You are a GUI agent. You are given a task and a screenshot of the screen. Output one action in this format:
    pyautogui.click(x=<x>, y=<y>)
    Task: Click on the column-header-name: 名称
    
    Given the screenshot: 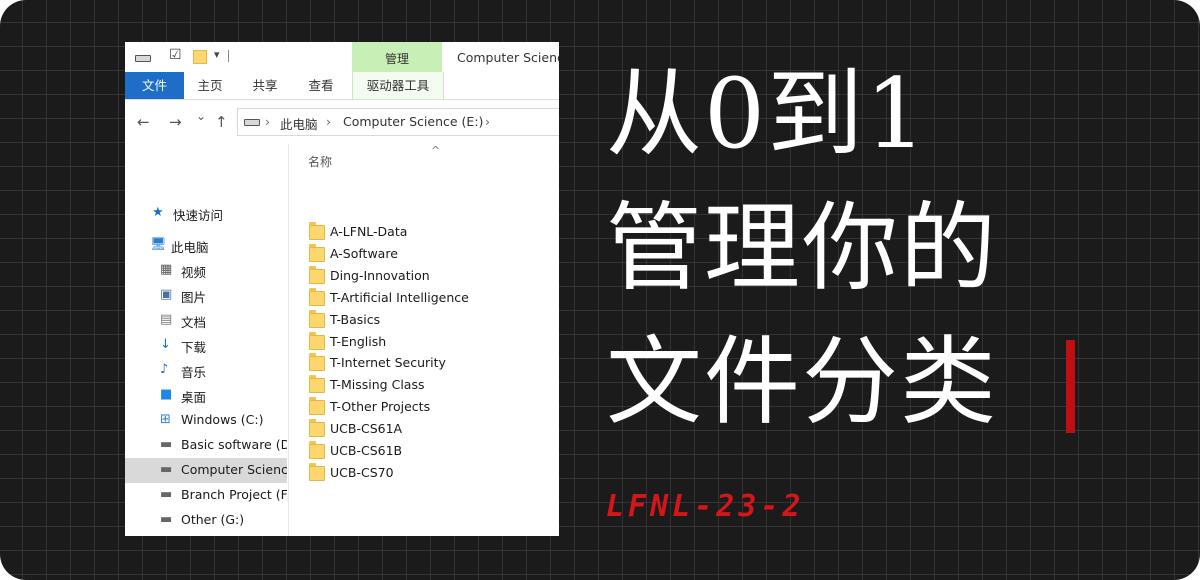 What is the action you would take?
    pyautogui.click(x=320, y=161)
    